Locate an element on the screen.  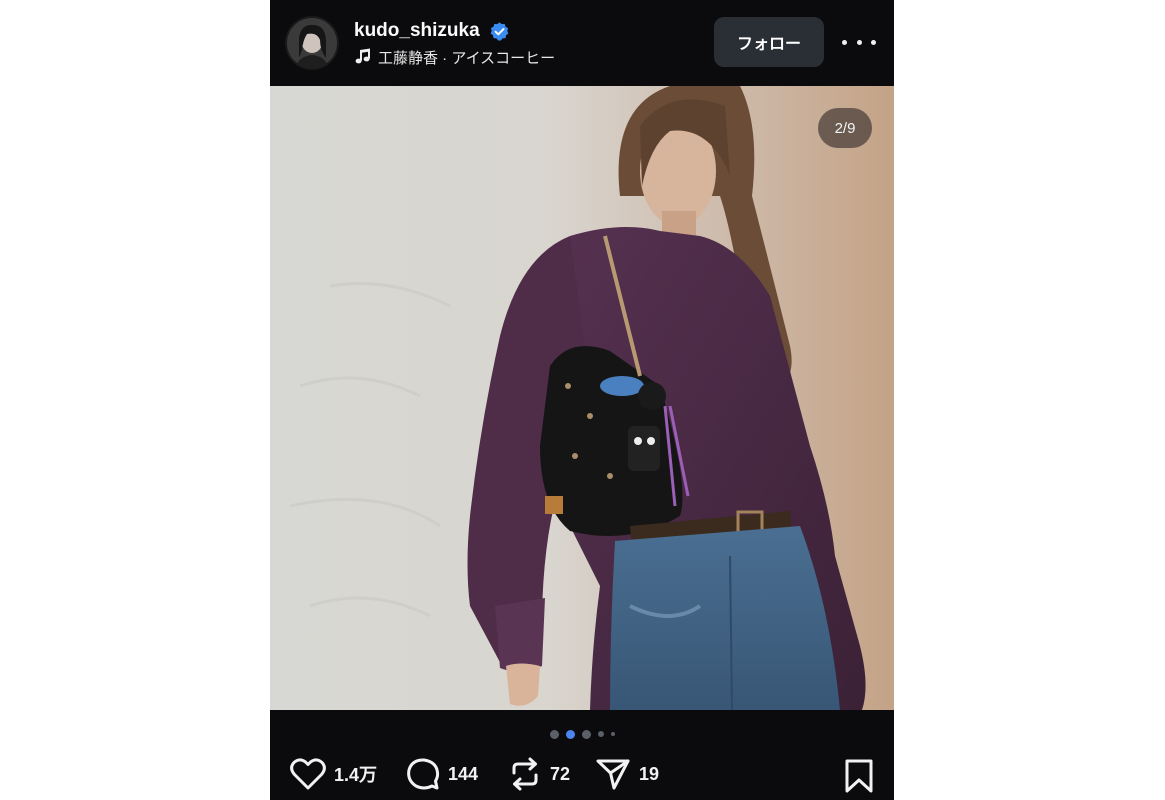
comment-icon is located at coordinates (423, 774).